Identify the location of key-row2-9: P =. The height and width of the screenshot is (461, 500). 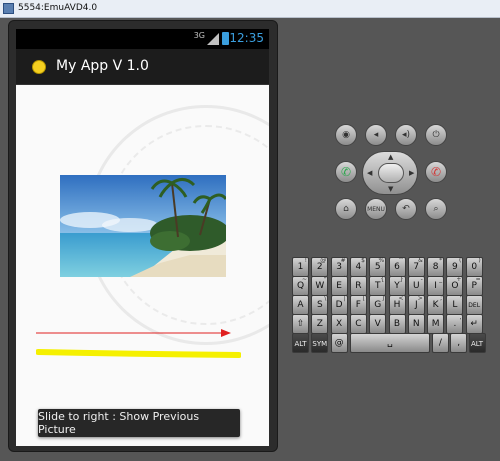
(474, 286).